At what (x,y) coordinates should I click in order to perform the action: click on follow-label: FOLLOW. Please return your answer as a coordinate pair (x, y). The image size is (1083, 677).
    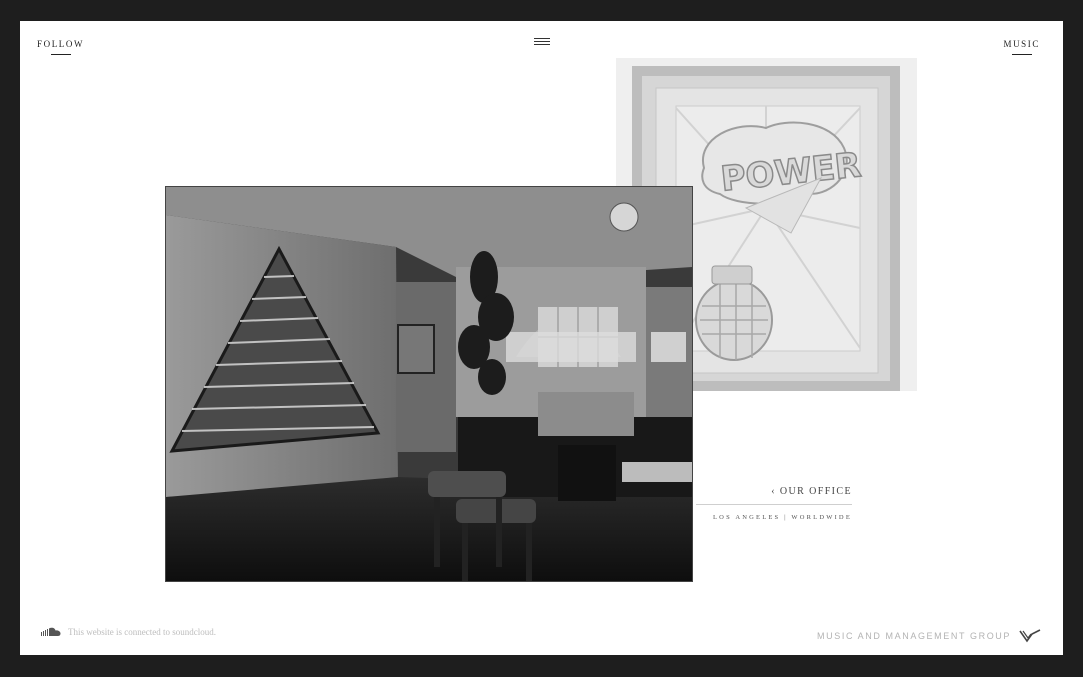
    Looking at the image, I should click on (61, 44).